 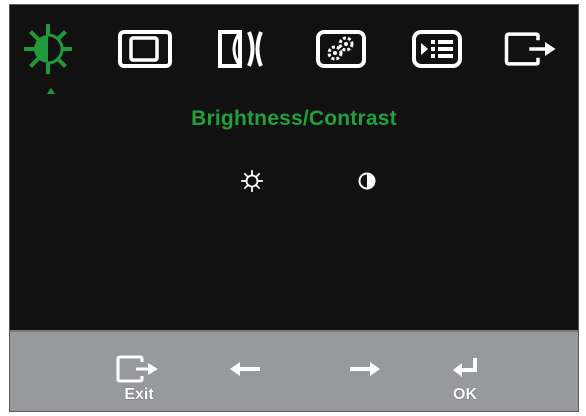 I want to click on image-setup-icon, so click(x=240, y=49).